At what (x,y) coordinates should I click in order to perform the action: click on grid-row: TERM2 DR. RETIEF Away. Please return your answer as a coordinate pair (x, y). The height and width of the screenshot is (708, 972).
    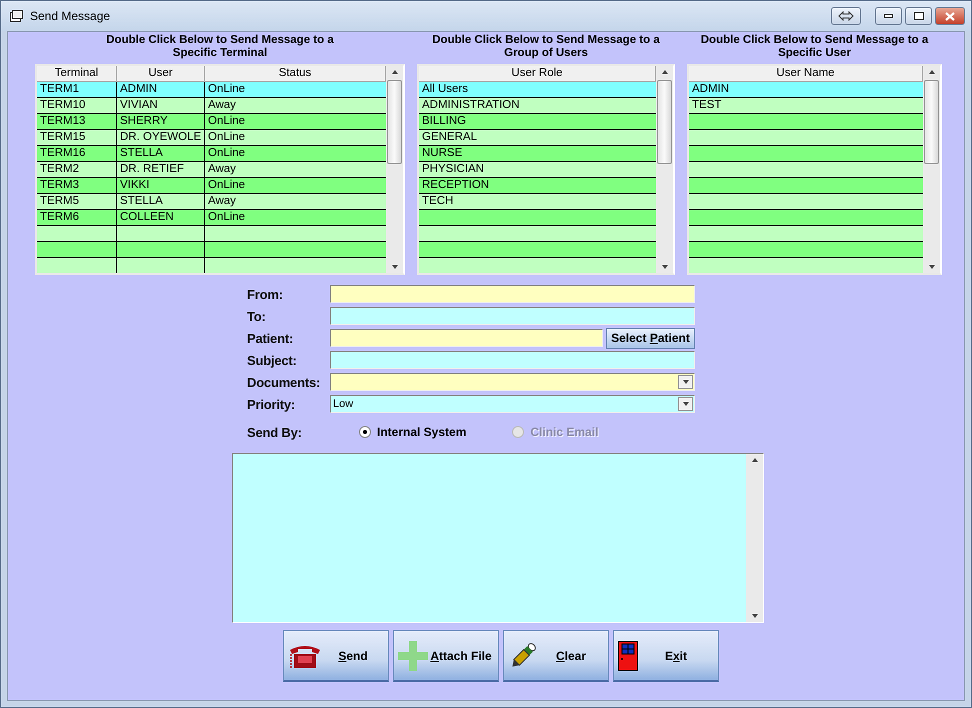
    Looking at the image, I should click on (211, 170).